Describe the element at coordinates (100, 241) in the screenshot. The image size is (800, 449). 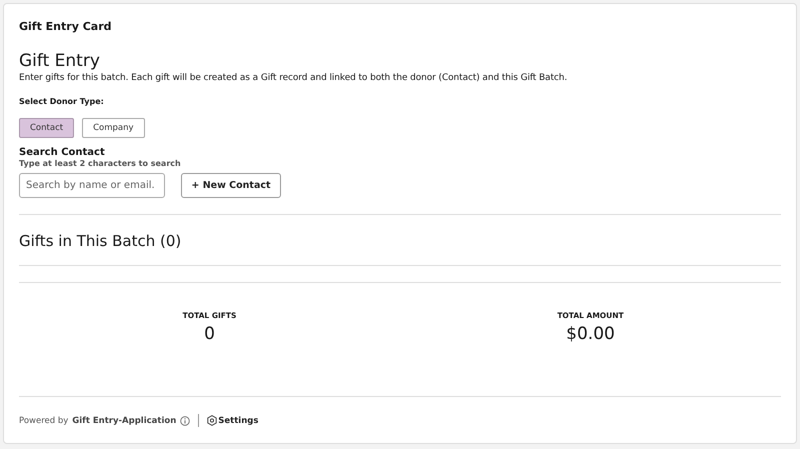
I see `section-heading: Gifts in This Batch (0)` at that location.